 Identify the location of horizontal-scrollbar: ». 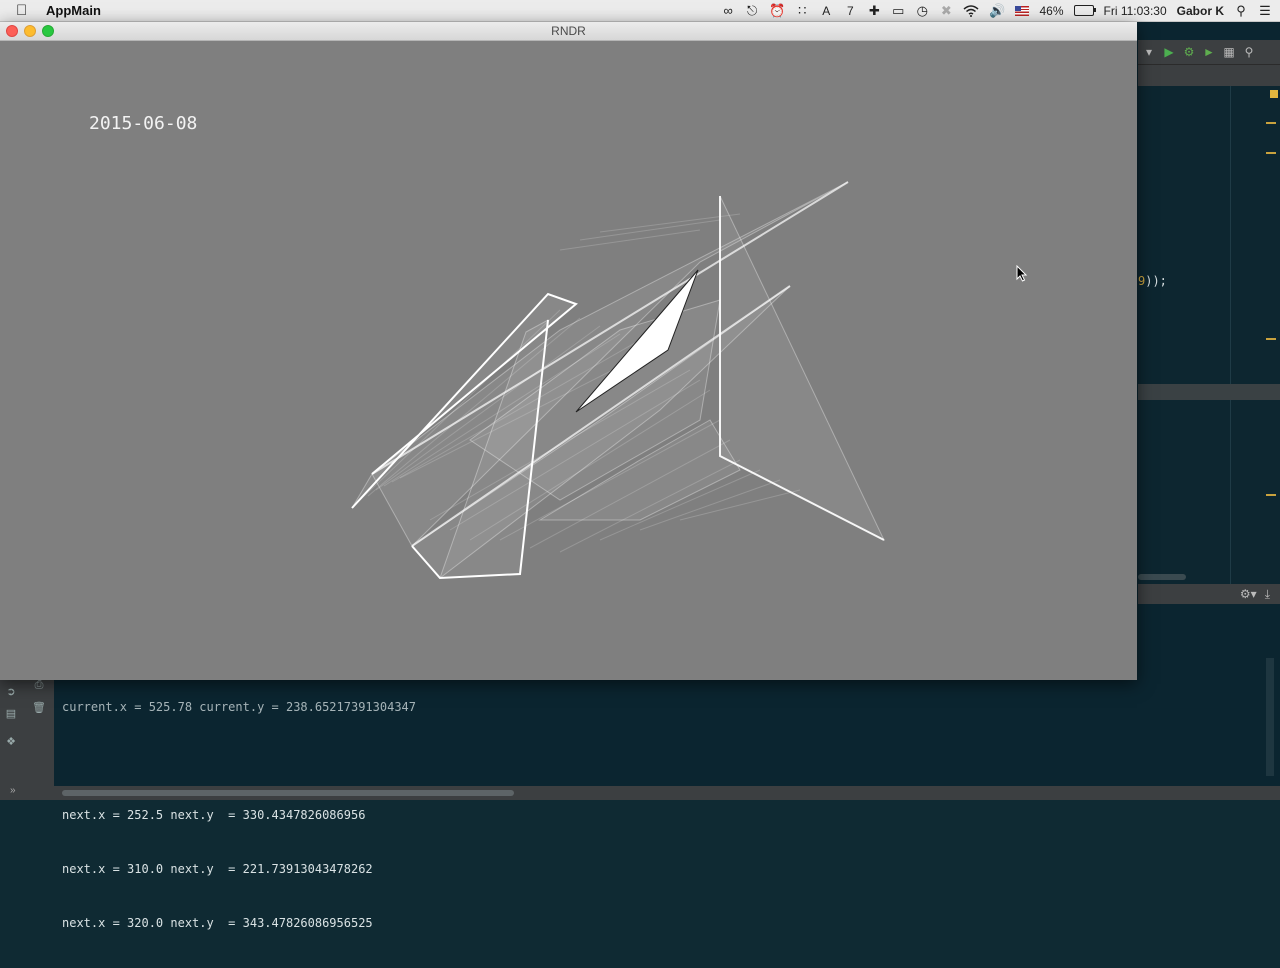
(640, 792).